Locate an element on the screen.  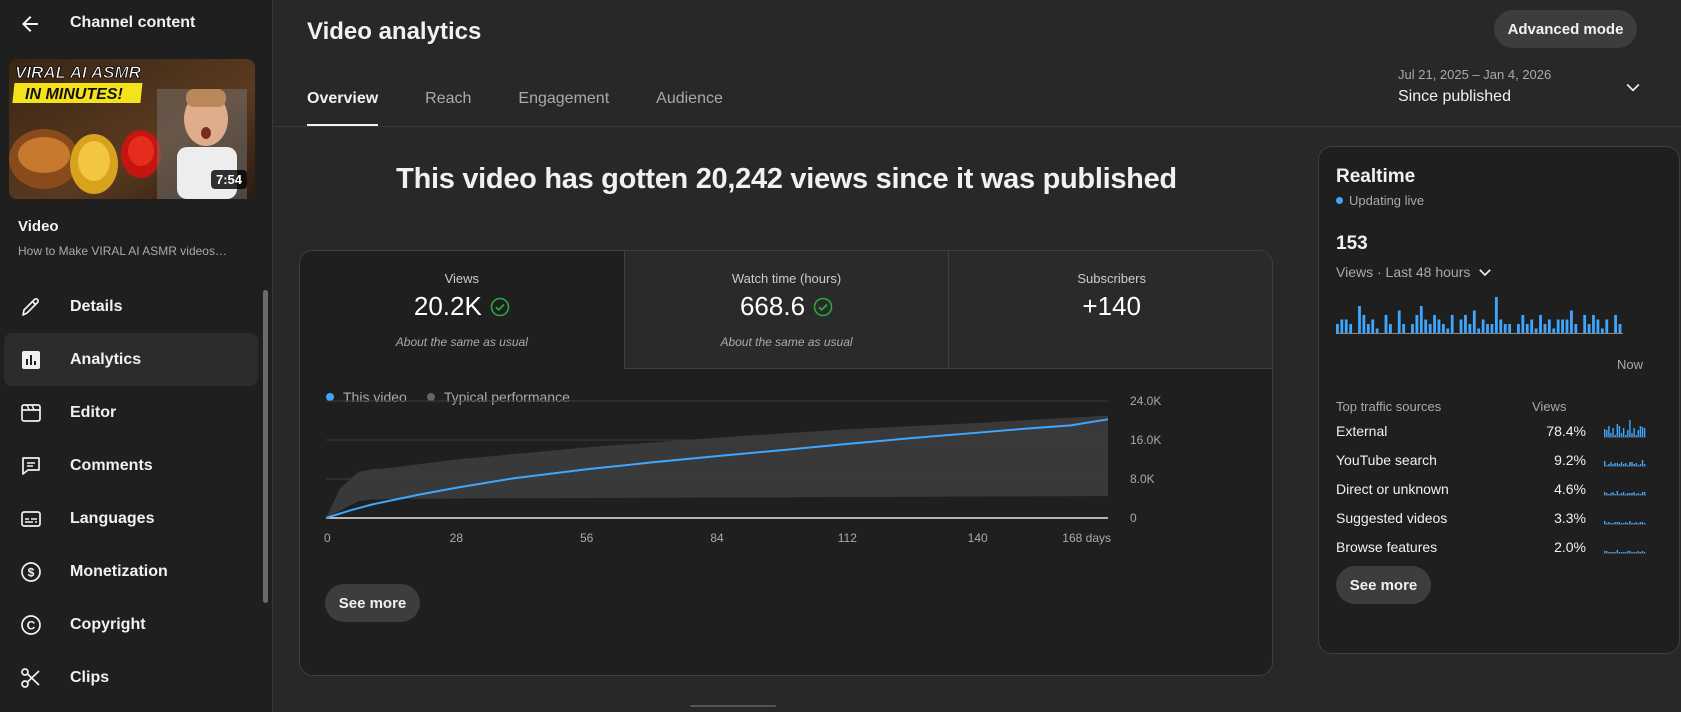
video-thumbnail: VIRAL AI ASMR IN MINUTES! 7:54 is located at coordinates (132, 129).